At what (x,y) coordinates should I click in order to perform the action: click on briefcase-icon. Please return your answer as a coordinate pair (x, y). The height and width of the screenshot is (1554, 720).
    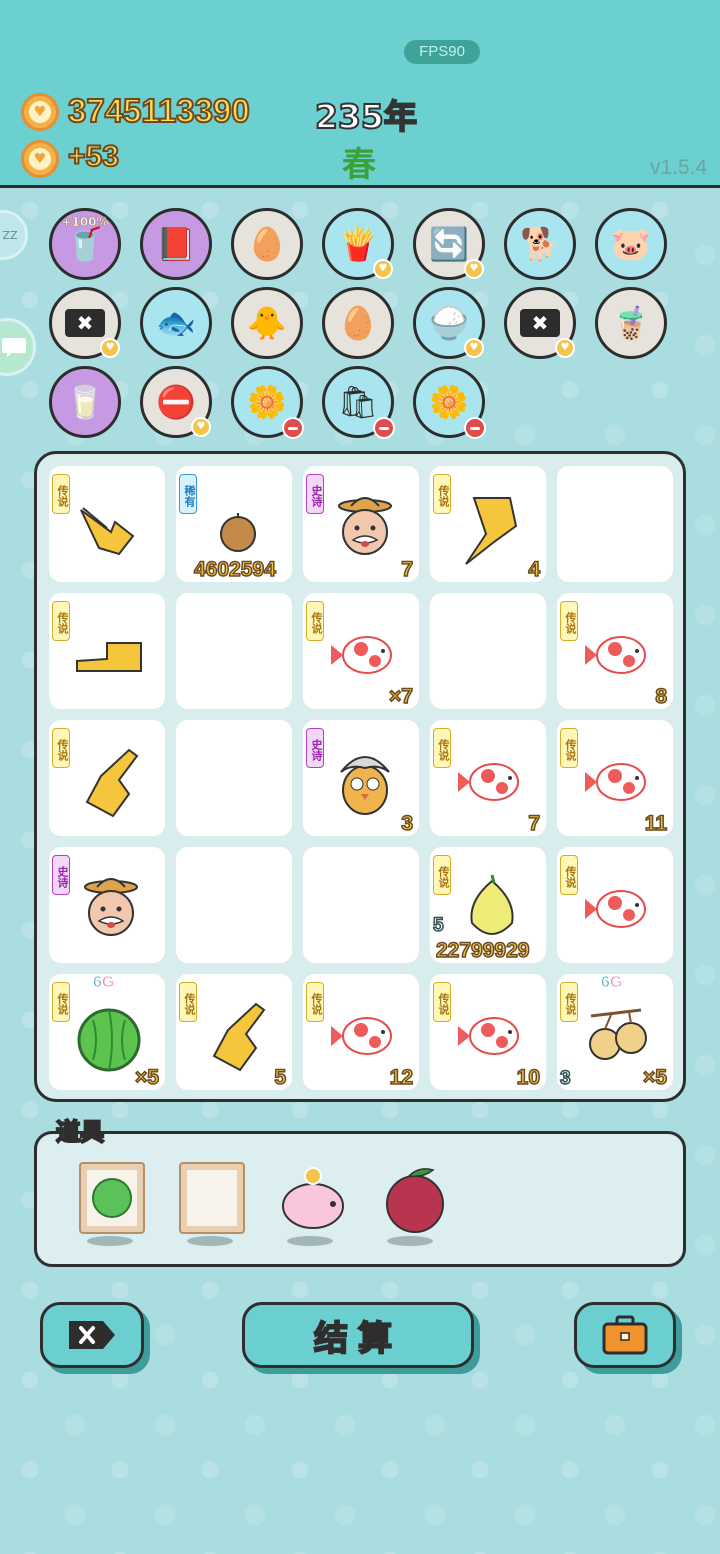
    Looking at the image, I should click on (625, 1335).